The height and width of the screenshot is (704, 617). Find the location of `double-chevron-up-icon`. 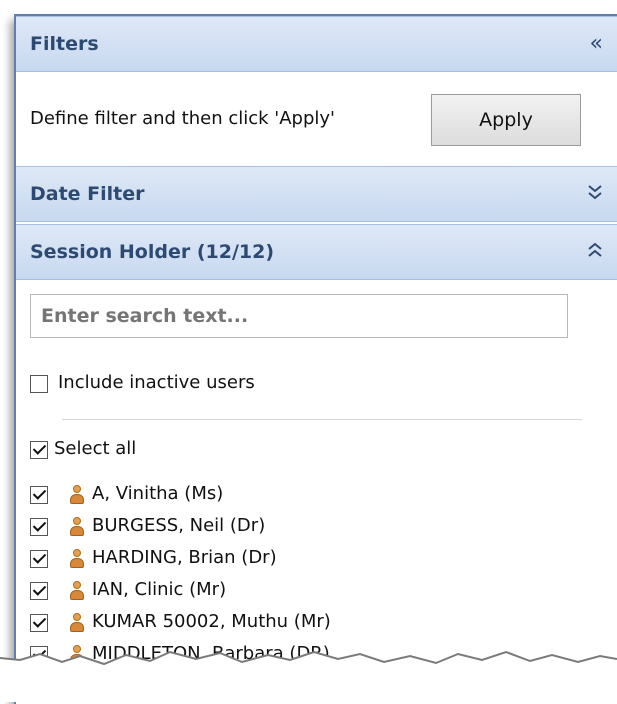

double-chevron-up-icon is located at coordinates (595, 249).